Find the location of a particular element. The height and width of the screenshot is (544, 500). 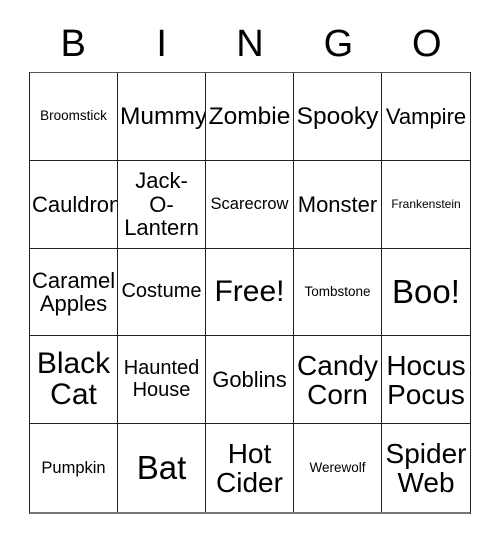

bingo-cell-r2c2: Jack- O- Lantern is located at coordinates (162, 204).